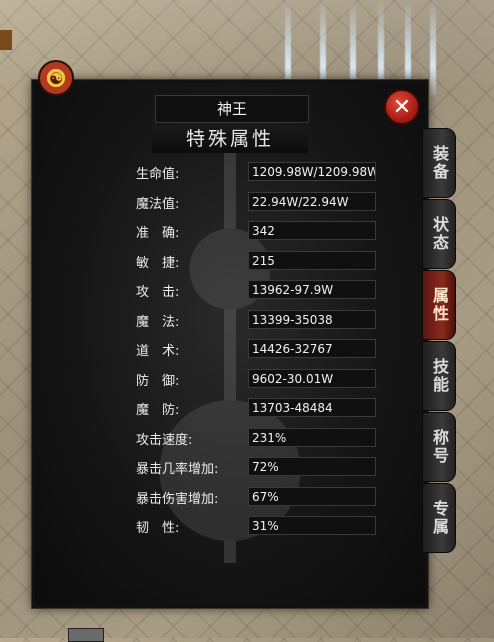  What do you see at coordinates (164, 440) in the screenshot?
I see `stat-label: 攻击速度:` at bounding box center [164, 440].